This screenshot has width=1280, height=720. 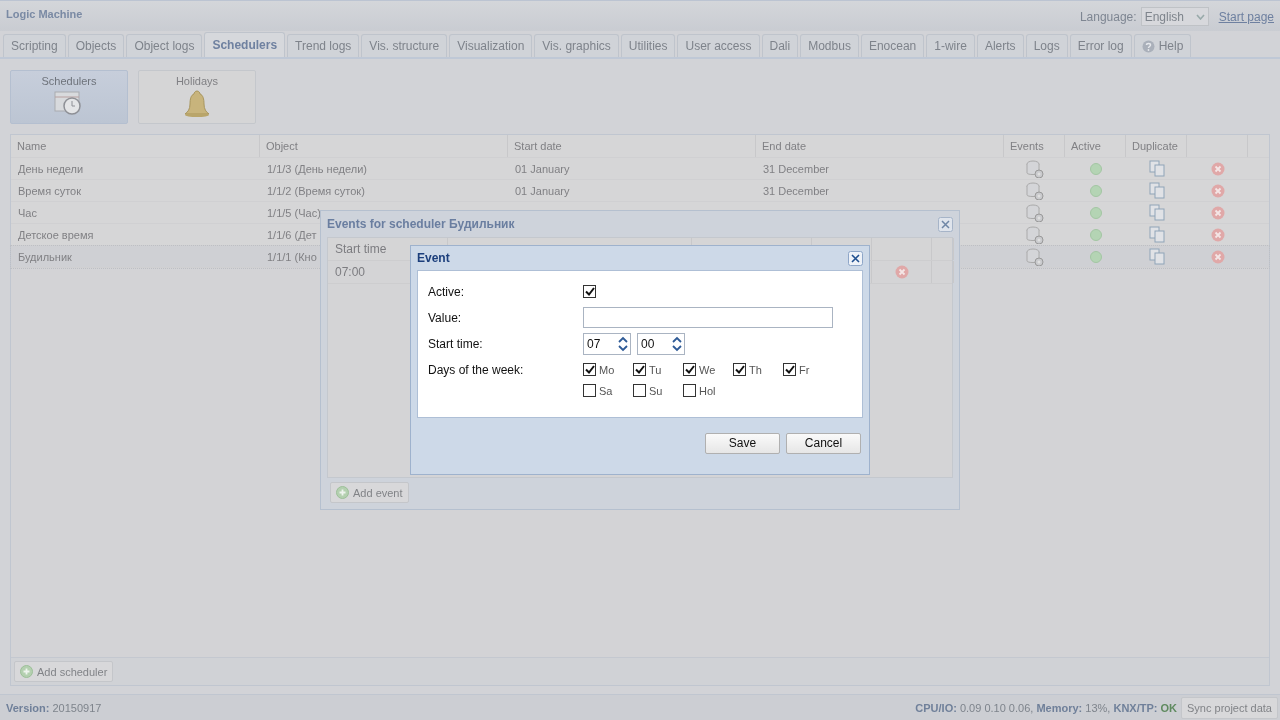 What do you see at coordinates (707, 390) in the screenshot?
I see `checkbox-label: Hol` at bounding box center [707, 390].